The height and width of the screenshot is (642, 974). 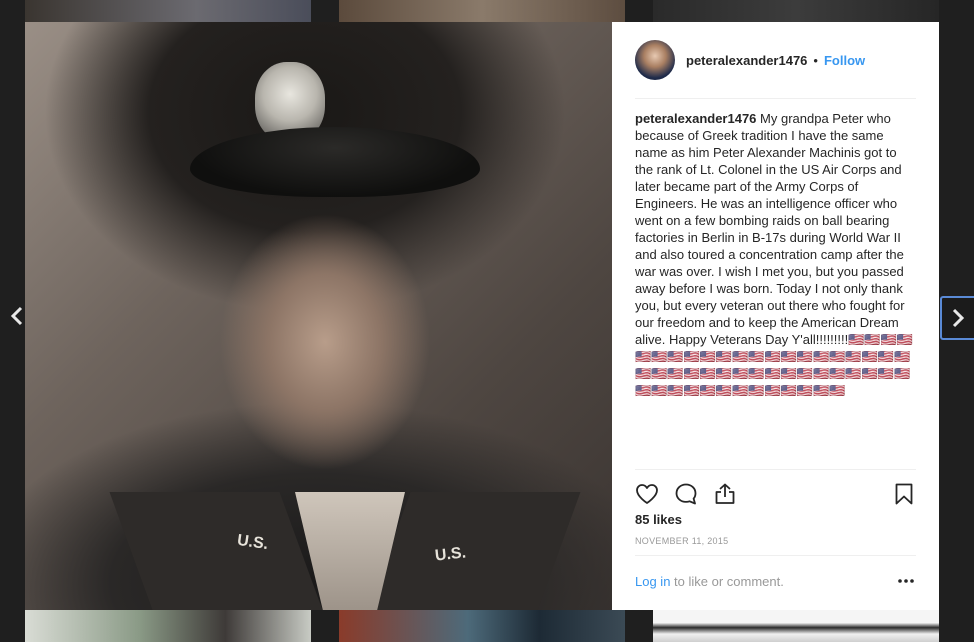 What do you see at coordinates (686, 494) in the screenshot?
I see `comment-icon` at bounding box center [686, 494].